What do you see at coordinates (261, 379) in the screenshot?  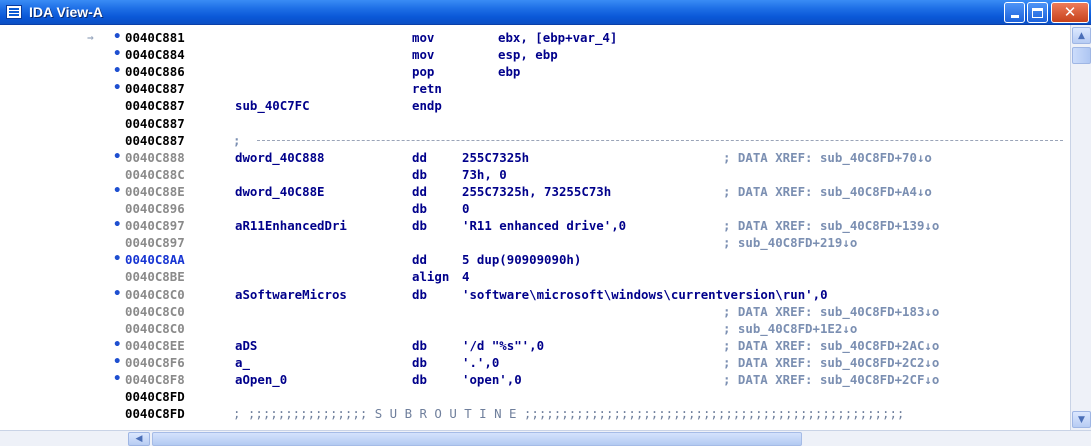 I see `line-label: aOpen_0` at bounding box center [261, 379].